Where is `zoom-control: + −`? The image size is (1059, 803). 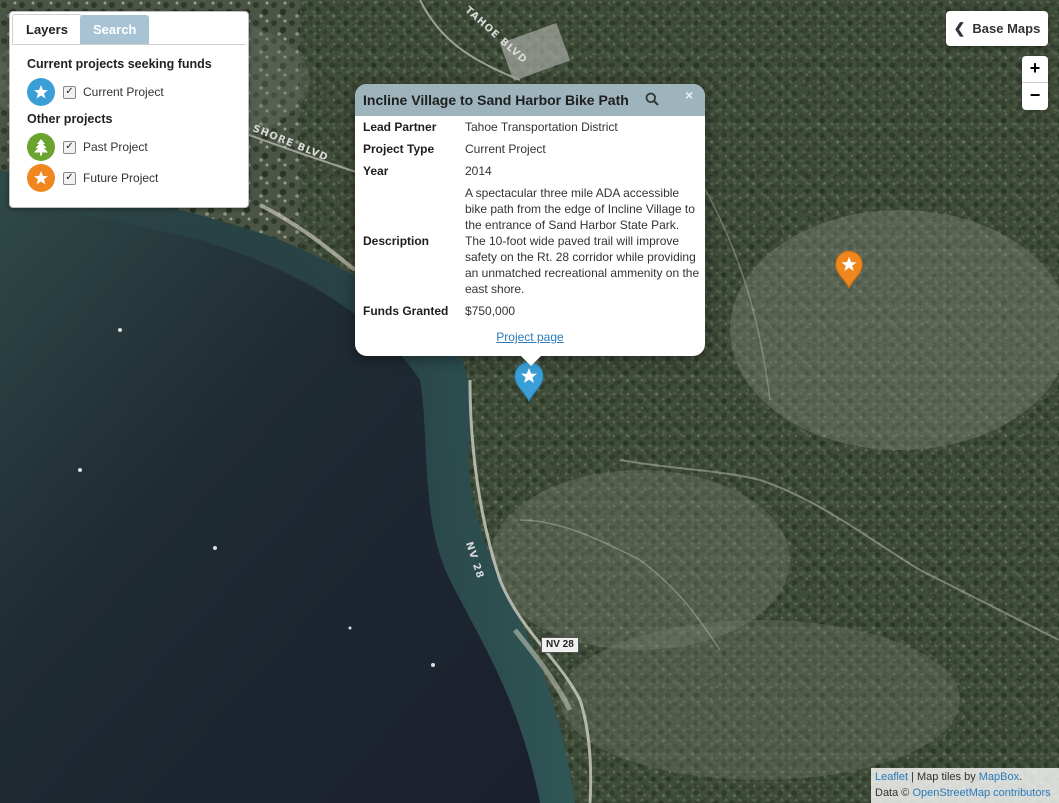 zoom-control: + − is located at coordinates (1035, 83).